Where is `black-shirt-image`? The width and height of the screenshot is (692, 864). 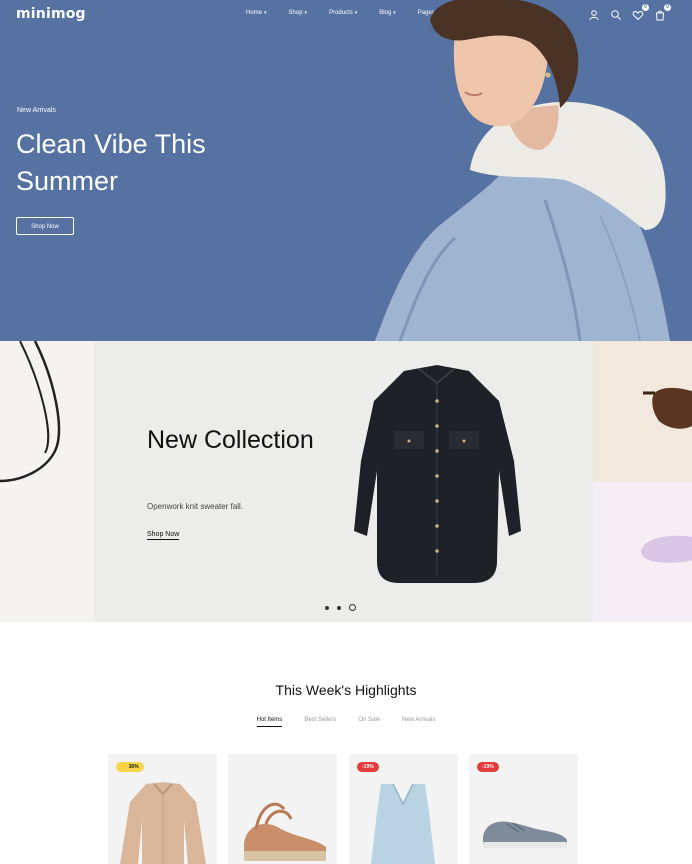
black-shirt-image is located at coordinates (437, 474).